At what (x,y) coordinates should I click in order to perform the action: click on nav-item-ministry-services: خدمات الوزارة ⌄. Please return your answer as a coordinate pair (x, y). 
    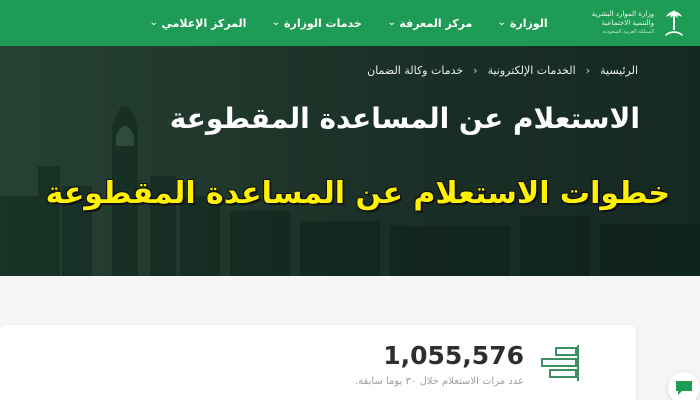
    Looking at the image, I should click on (316, 23).